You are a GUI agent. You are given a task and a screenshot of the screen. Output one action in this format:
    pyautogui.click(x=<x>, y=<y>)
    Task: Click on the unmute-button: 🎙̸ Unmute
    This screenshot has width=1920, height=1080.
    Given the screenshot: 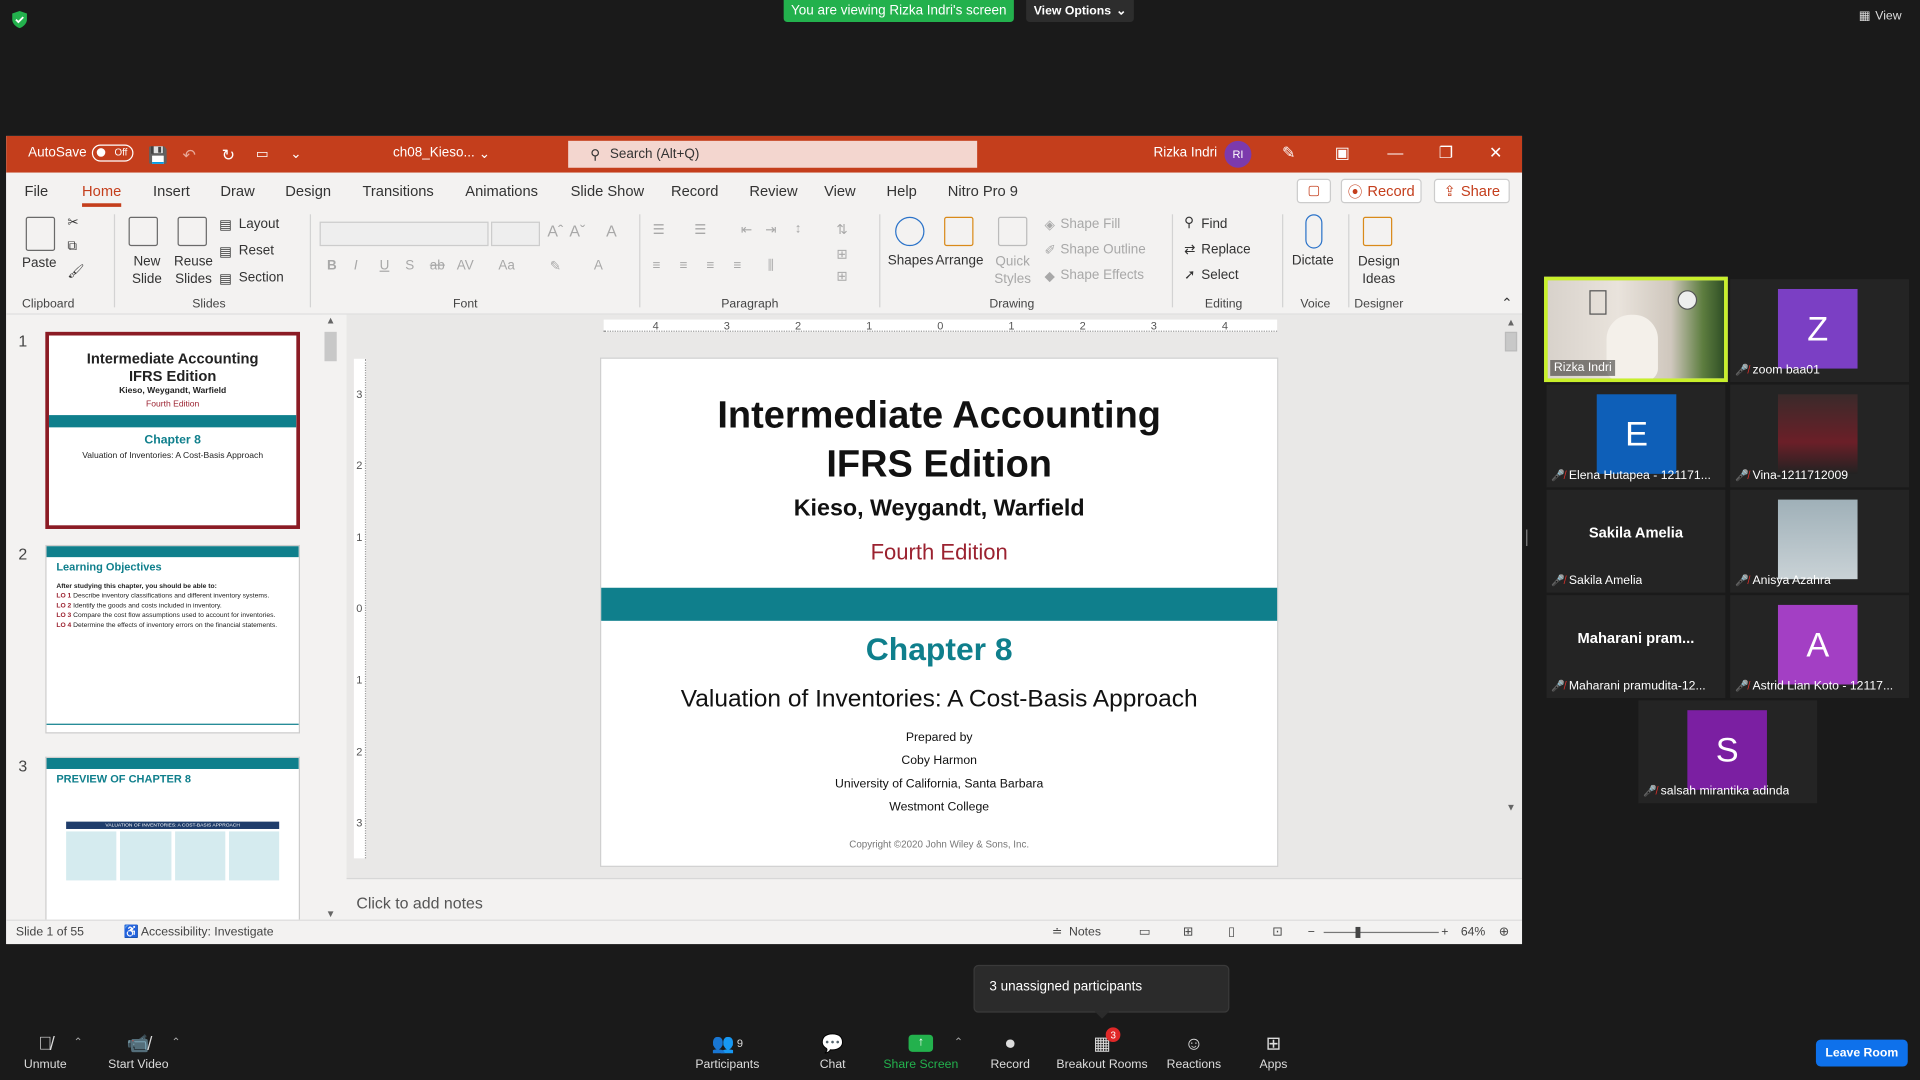 What is the action you would take?
    pyautogui.click(x=45, y=1050)
    